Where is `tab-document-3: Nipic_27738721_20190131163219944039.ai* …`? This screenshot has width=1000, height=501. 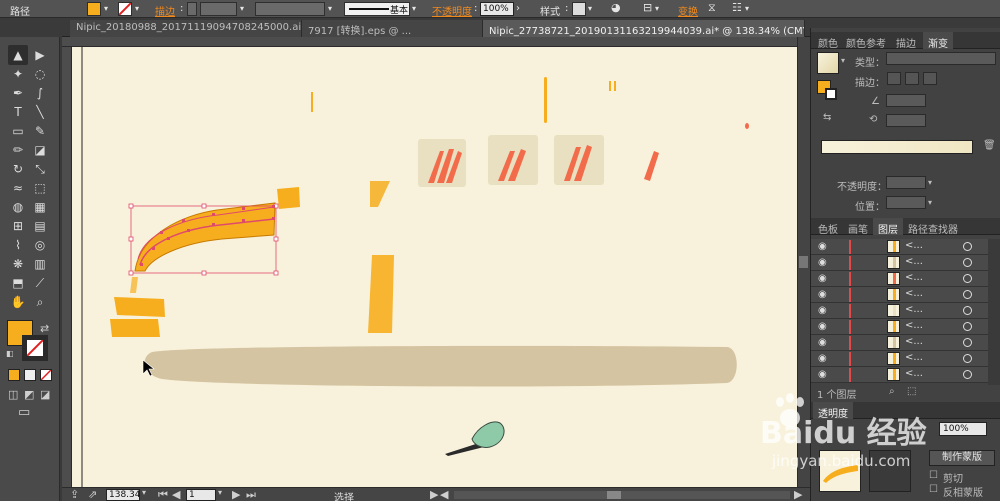
tab-document-3: Nipic_27738721_20190131163219944039.ai* … is located at coordinates (644, 28).